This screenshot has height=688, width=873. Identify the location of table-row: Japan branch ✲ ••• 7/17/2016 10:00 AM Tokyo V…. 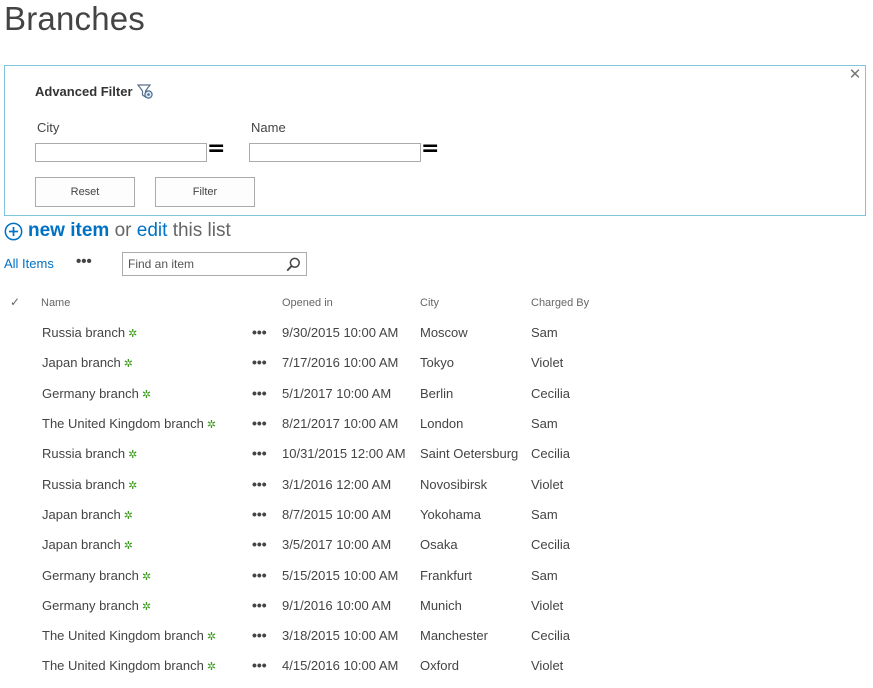
(436, 369).